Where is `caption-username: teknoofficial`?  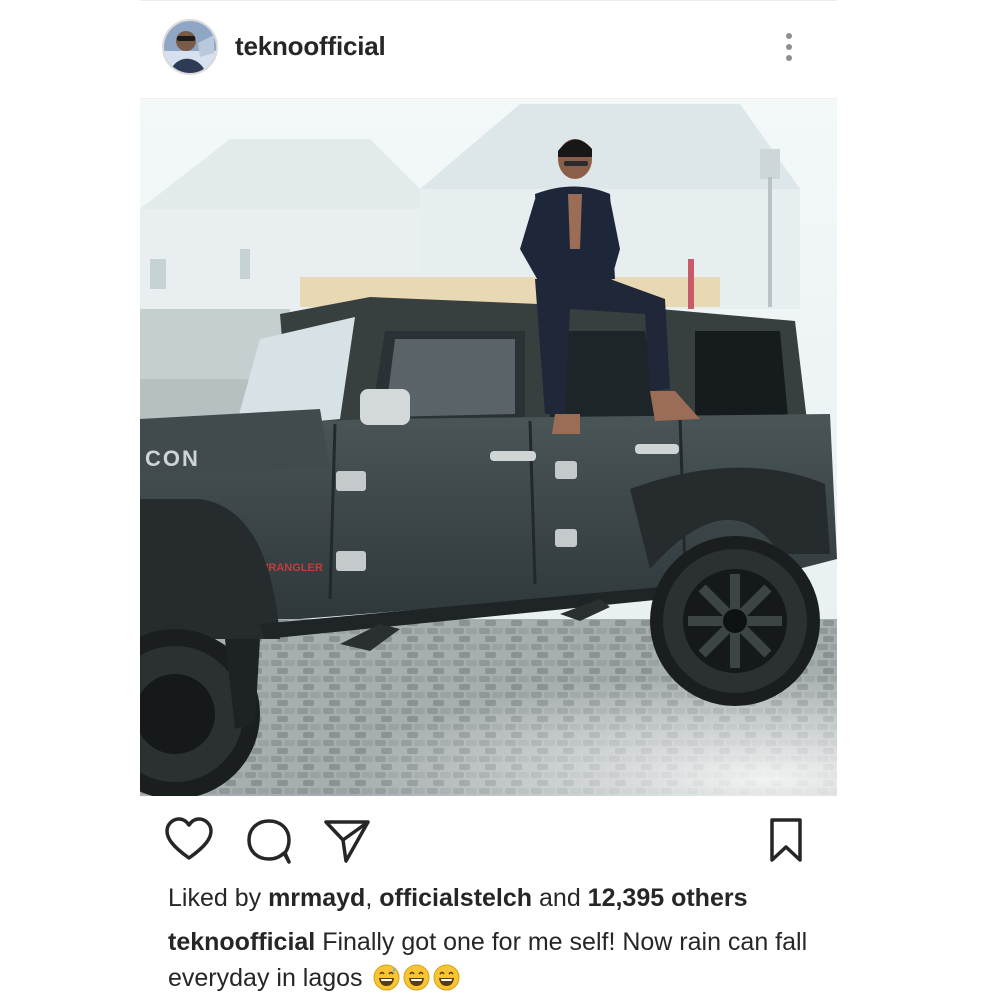 caption-username: teknoofficial is located at coordinates (241, 942).